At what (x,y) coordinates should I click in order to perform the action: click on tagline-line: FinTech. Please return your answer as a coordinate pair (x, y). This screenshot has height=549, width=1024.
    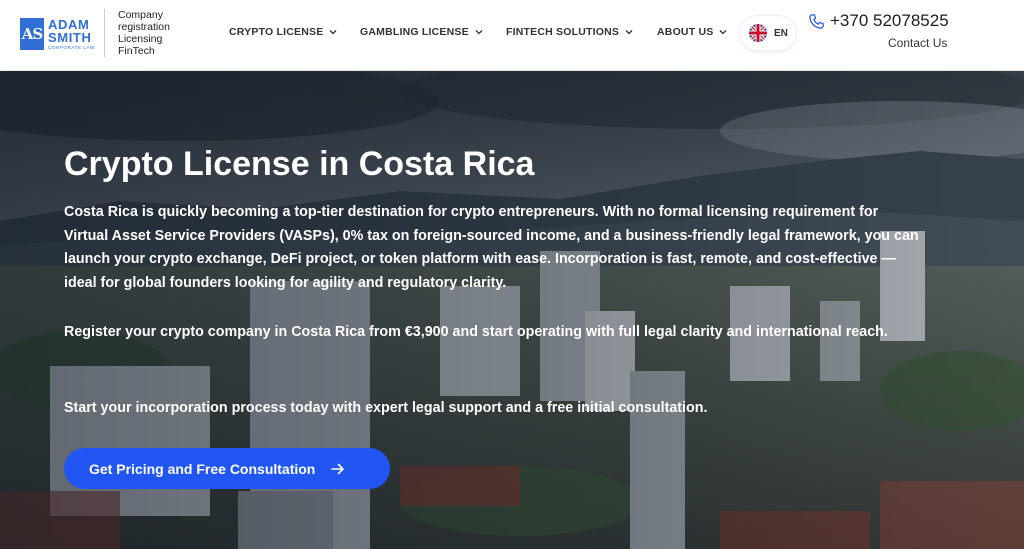
    Looking at the image, I should click on (136, 51).